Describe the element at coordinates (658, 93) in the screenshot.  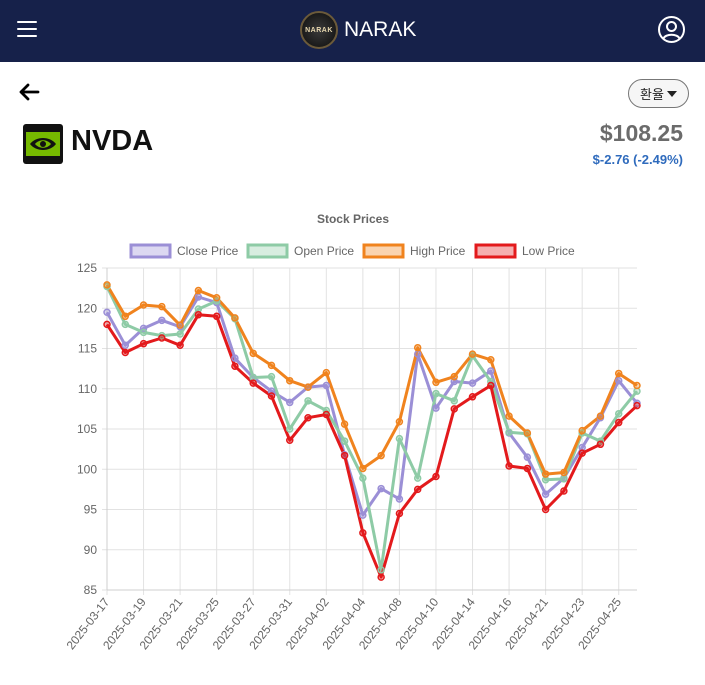
I see `currency-dropdown-button: 환율` at that location.